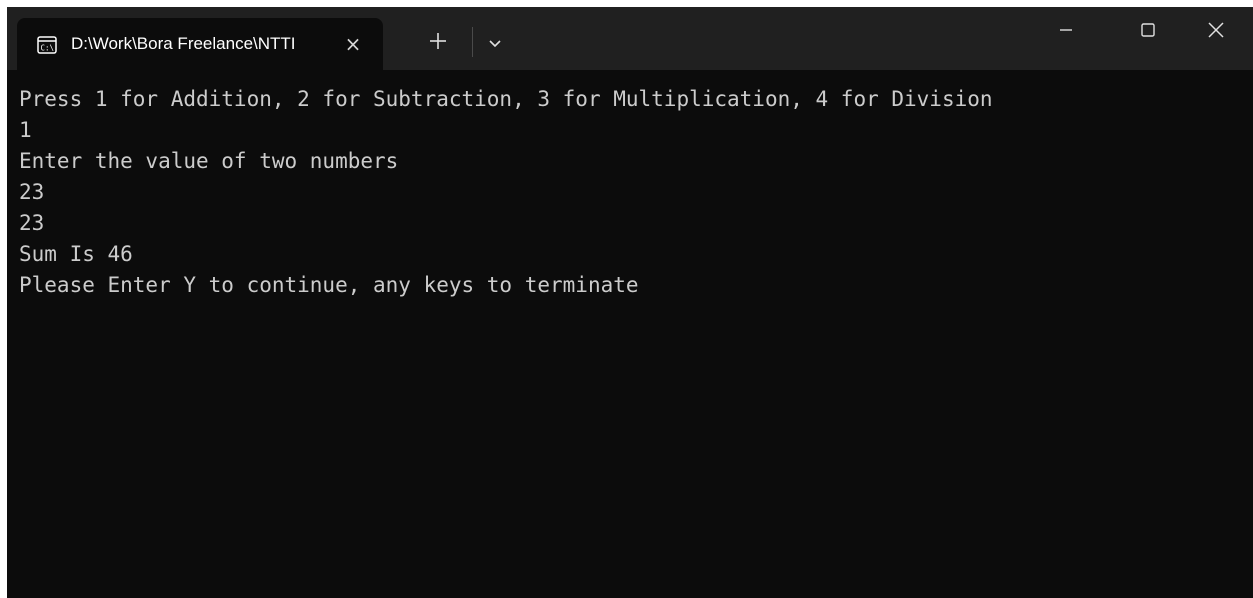 The image size is (1253, 598). What do you see at coordinates (1215, 30) in the screenshot?
I see `close-icon` at bounding box center [1215, 30].